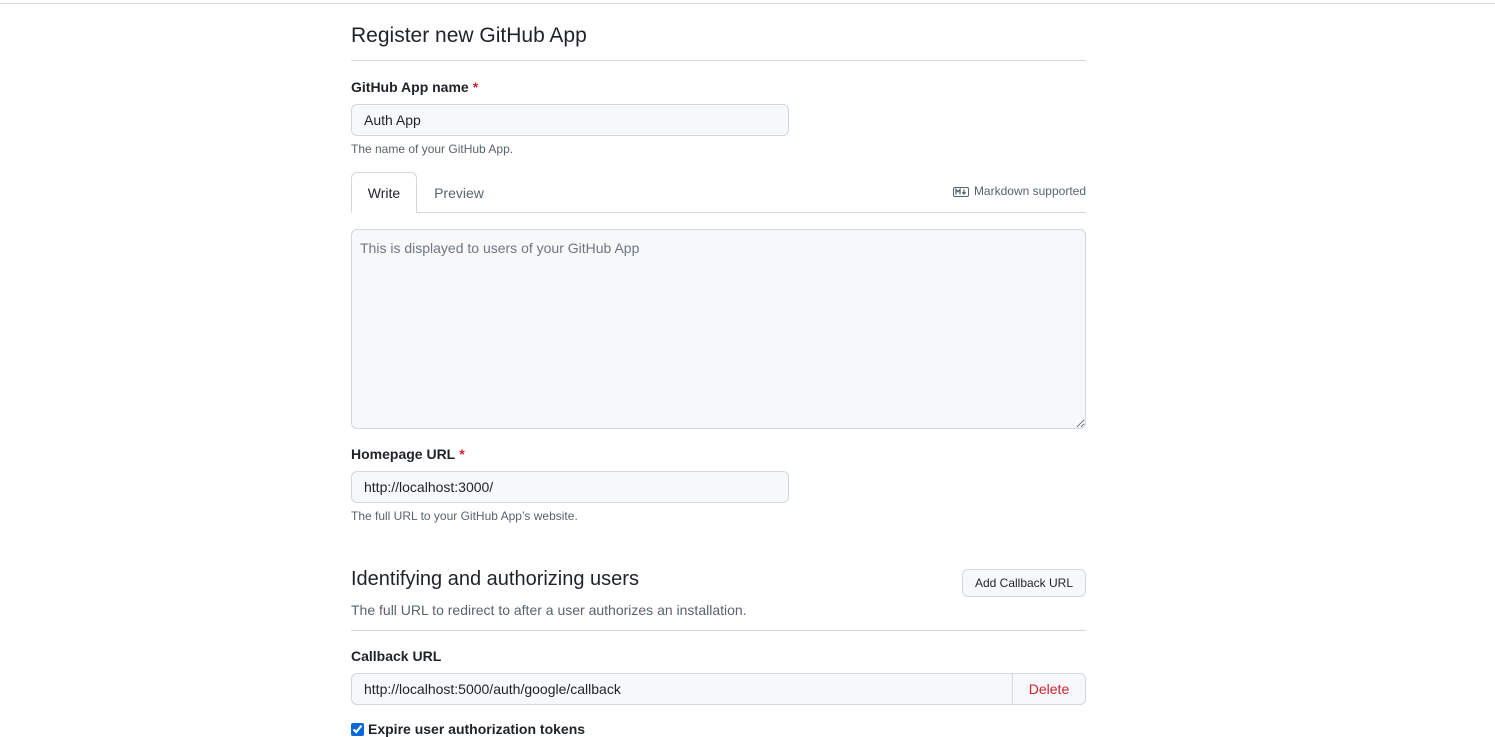 This screenshot has width=1495, height=737. I want to click on homepage-url-label: Homepage URL *, so click(408, 454).